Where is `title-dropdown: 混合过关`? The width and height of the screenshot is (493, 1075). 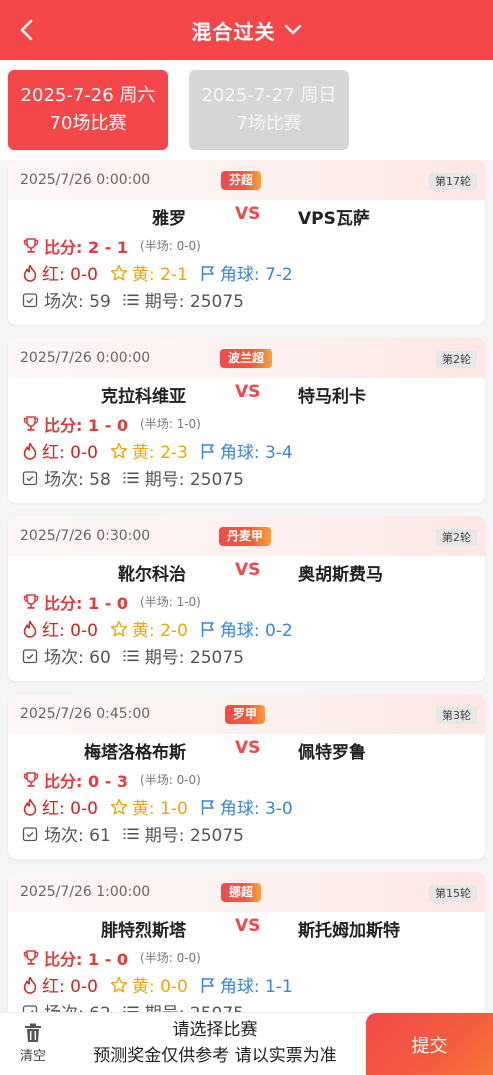
title-dropdown: 混合过关 is located at coordinates (247, 30).